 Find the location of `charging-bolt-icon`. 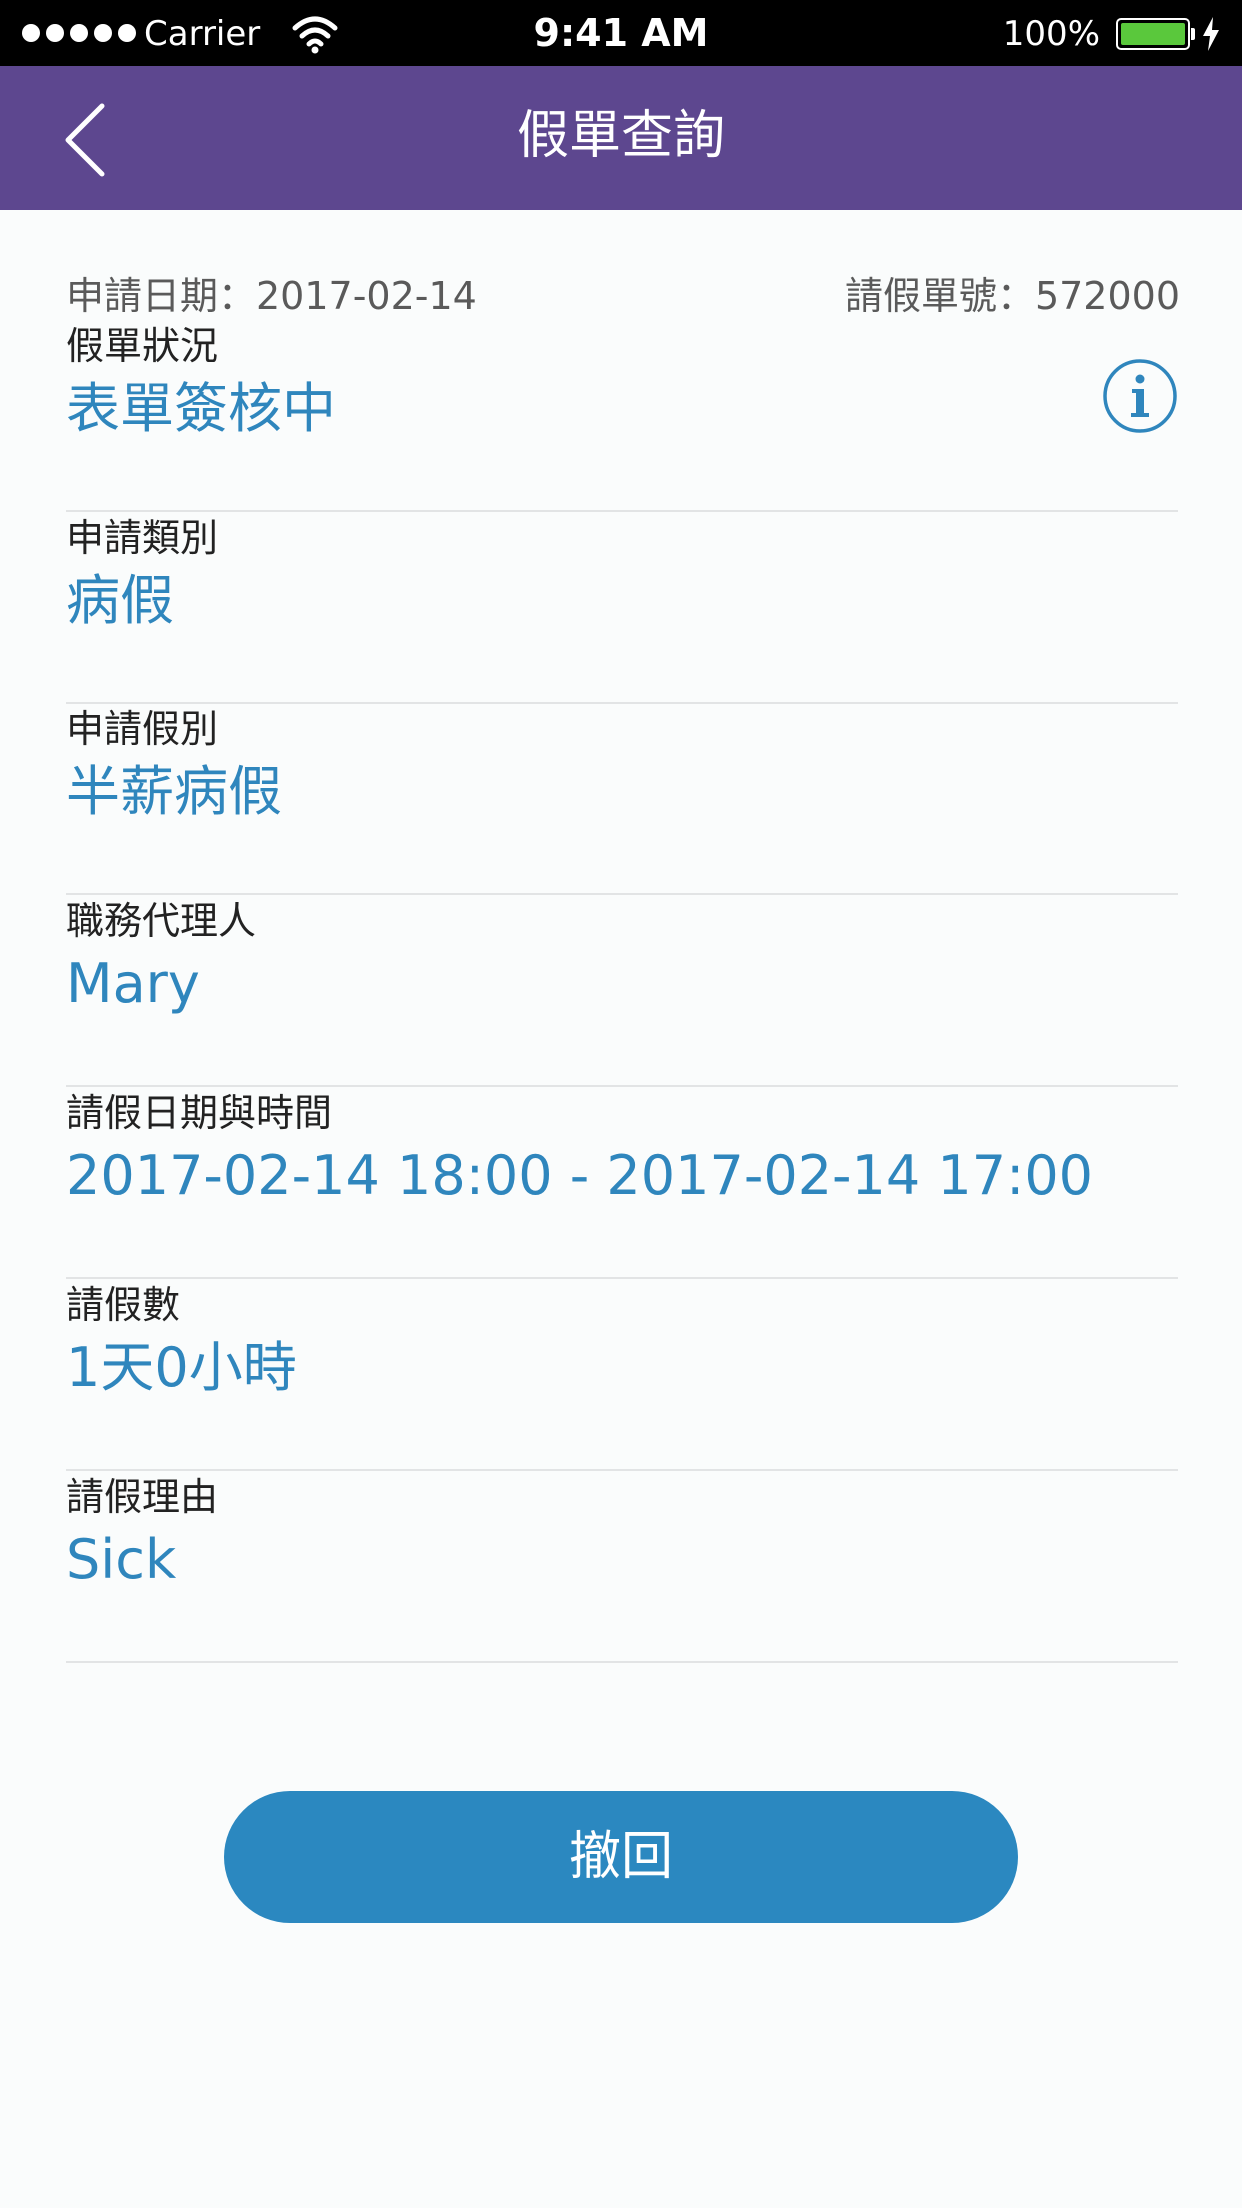

charging-bolt-icon is located at coordinates (1211, 34).